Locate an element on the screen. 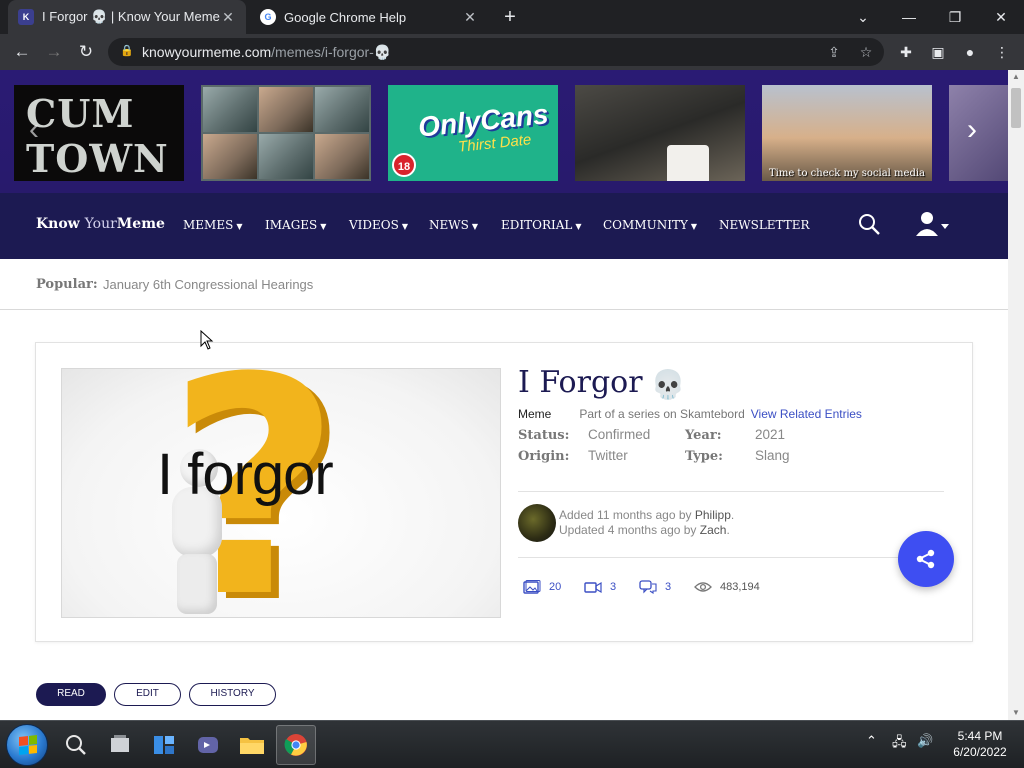  tab-title: I Forgor 💀 | Know Your Meme is located at coordinates (131, 16).